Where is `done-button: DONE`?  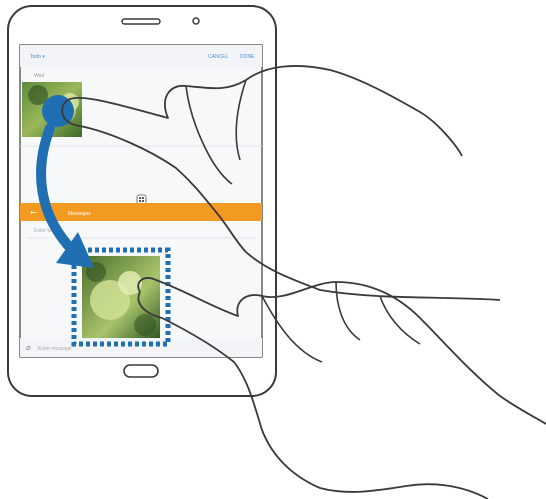 done-button: DONE is located at coordinates (247, 57).